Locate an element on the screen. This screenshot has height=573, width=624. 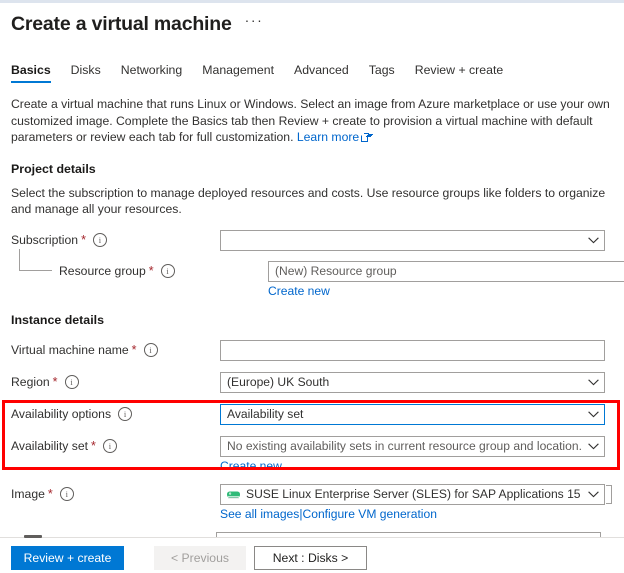
resource-group-create-new-link: Create new is located at coordinates (299, 291).